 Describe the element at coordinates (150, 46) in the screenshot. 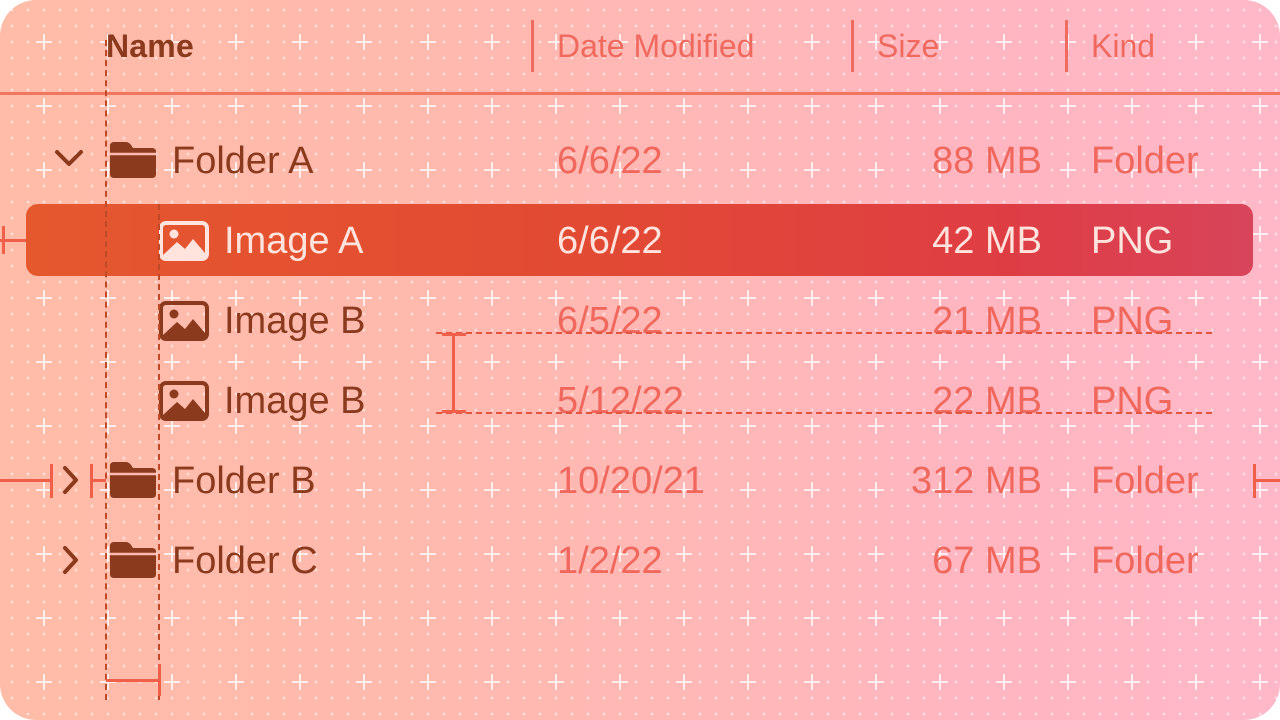

I see `column-name-header: Name` at that location.